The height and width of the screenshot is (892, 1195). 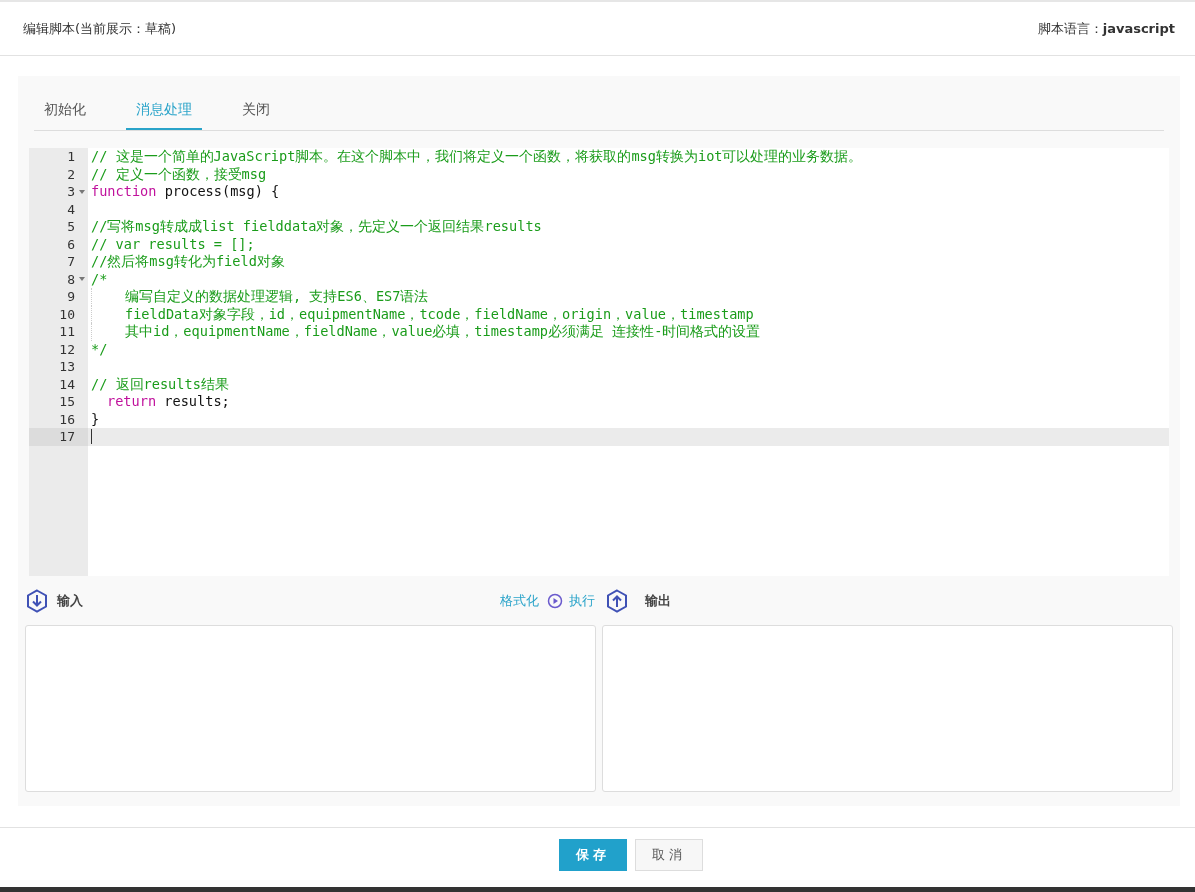 What do you see at coordinates (99, 349) in the screenshot?
I see `code-line: */` at bounding box center [99, 349].